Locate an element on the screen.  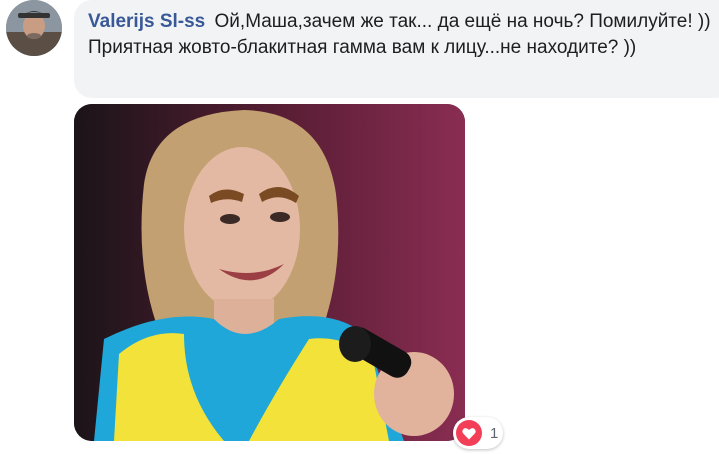
comment-author: Valerijs Sl-ss is located at coordinates (146, 21).